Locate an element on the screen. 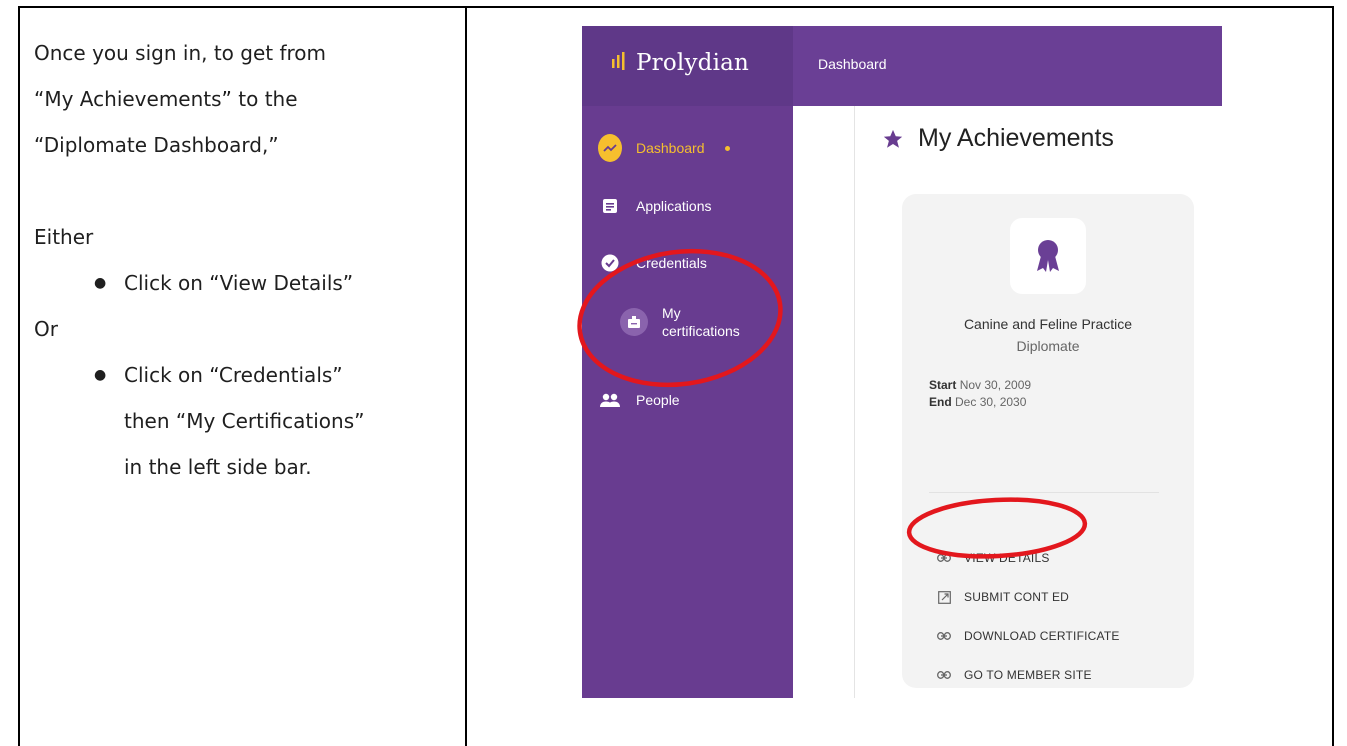 The width and height of the screenshot is (1347, 746). id-badge-icon is located at coordinates (634, 322).